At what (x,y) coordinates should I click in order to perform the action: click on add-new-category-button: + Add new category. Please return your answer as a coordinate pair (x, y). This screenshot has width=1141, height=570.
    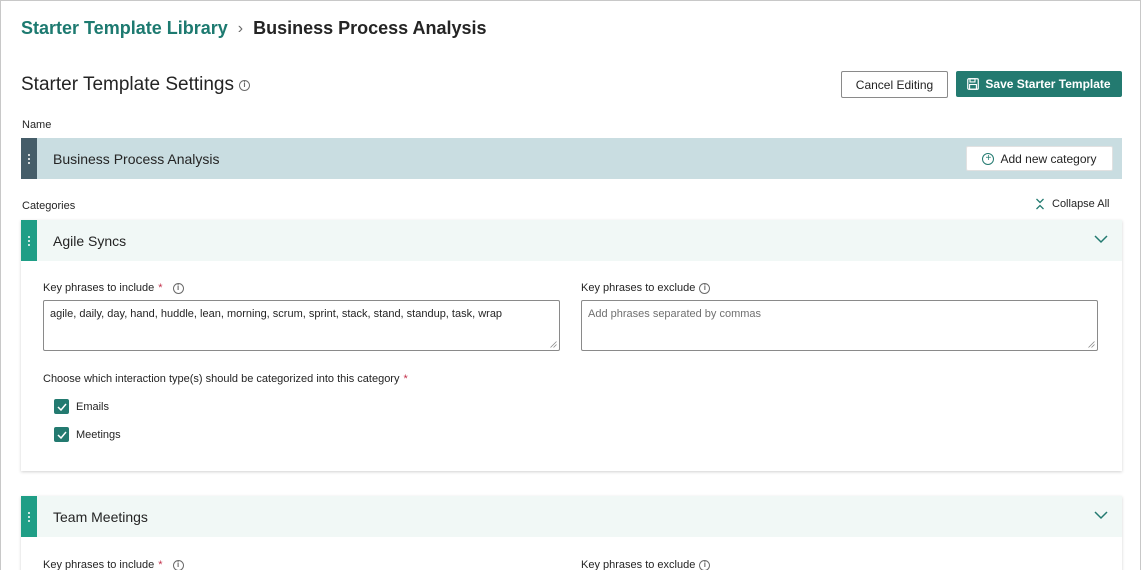
    Looking at the image, I should click on (1039, 158).